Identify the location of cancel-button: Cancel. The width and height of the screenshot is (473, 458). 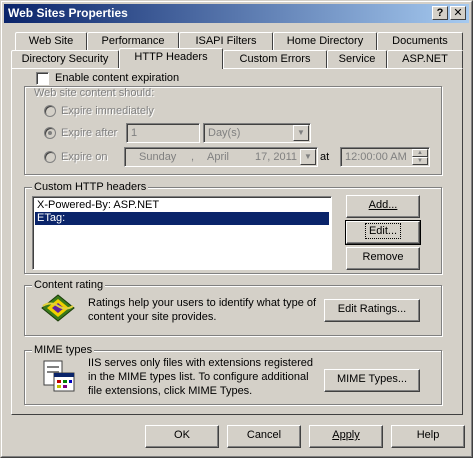
(264, 436).